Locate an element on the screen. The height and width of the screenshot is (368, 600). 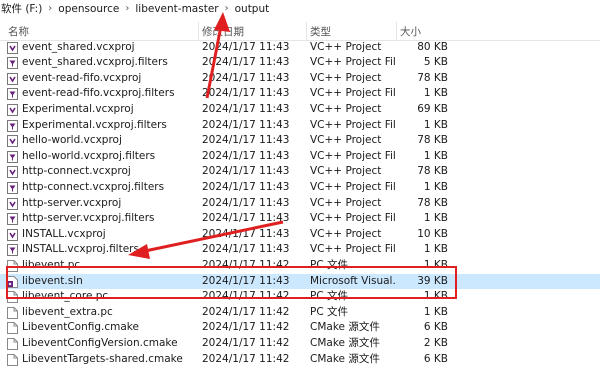
file-name: event_shared.vcxproj.filters is located at coordinates (95, 62).